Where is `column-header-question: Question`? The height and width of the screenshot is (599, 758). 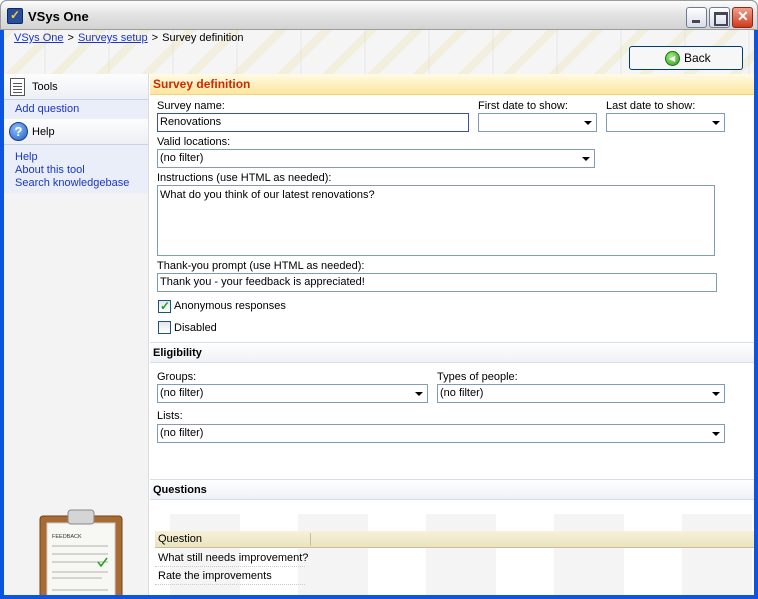
column-header-question: Question is located at coordinates (180, 539).